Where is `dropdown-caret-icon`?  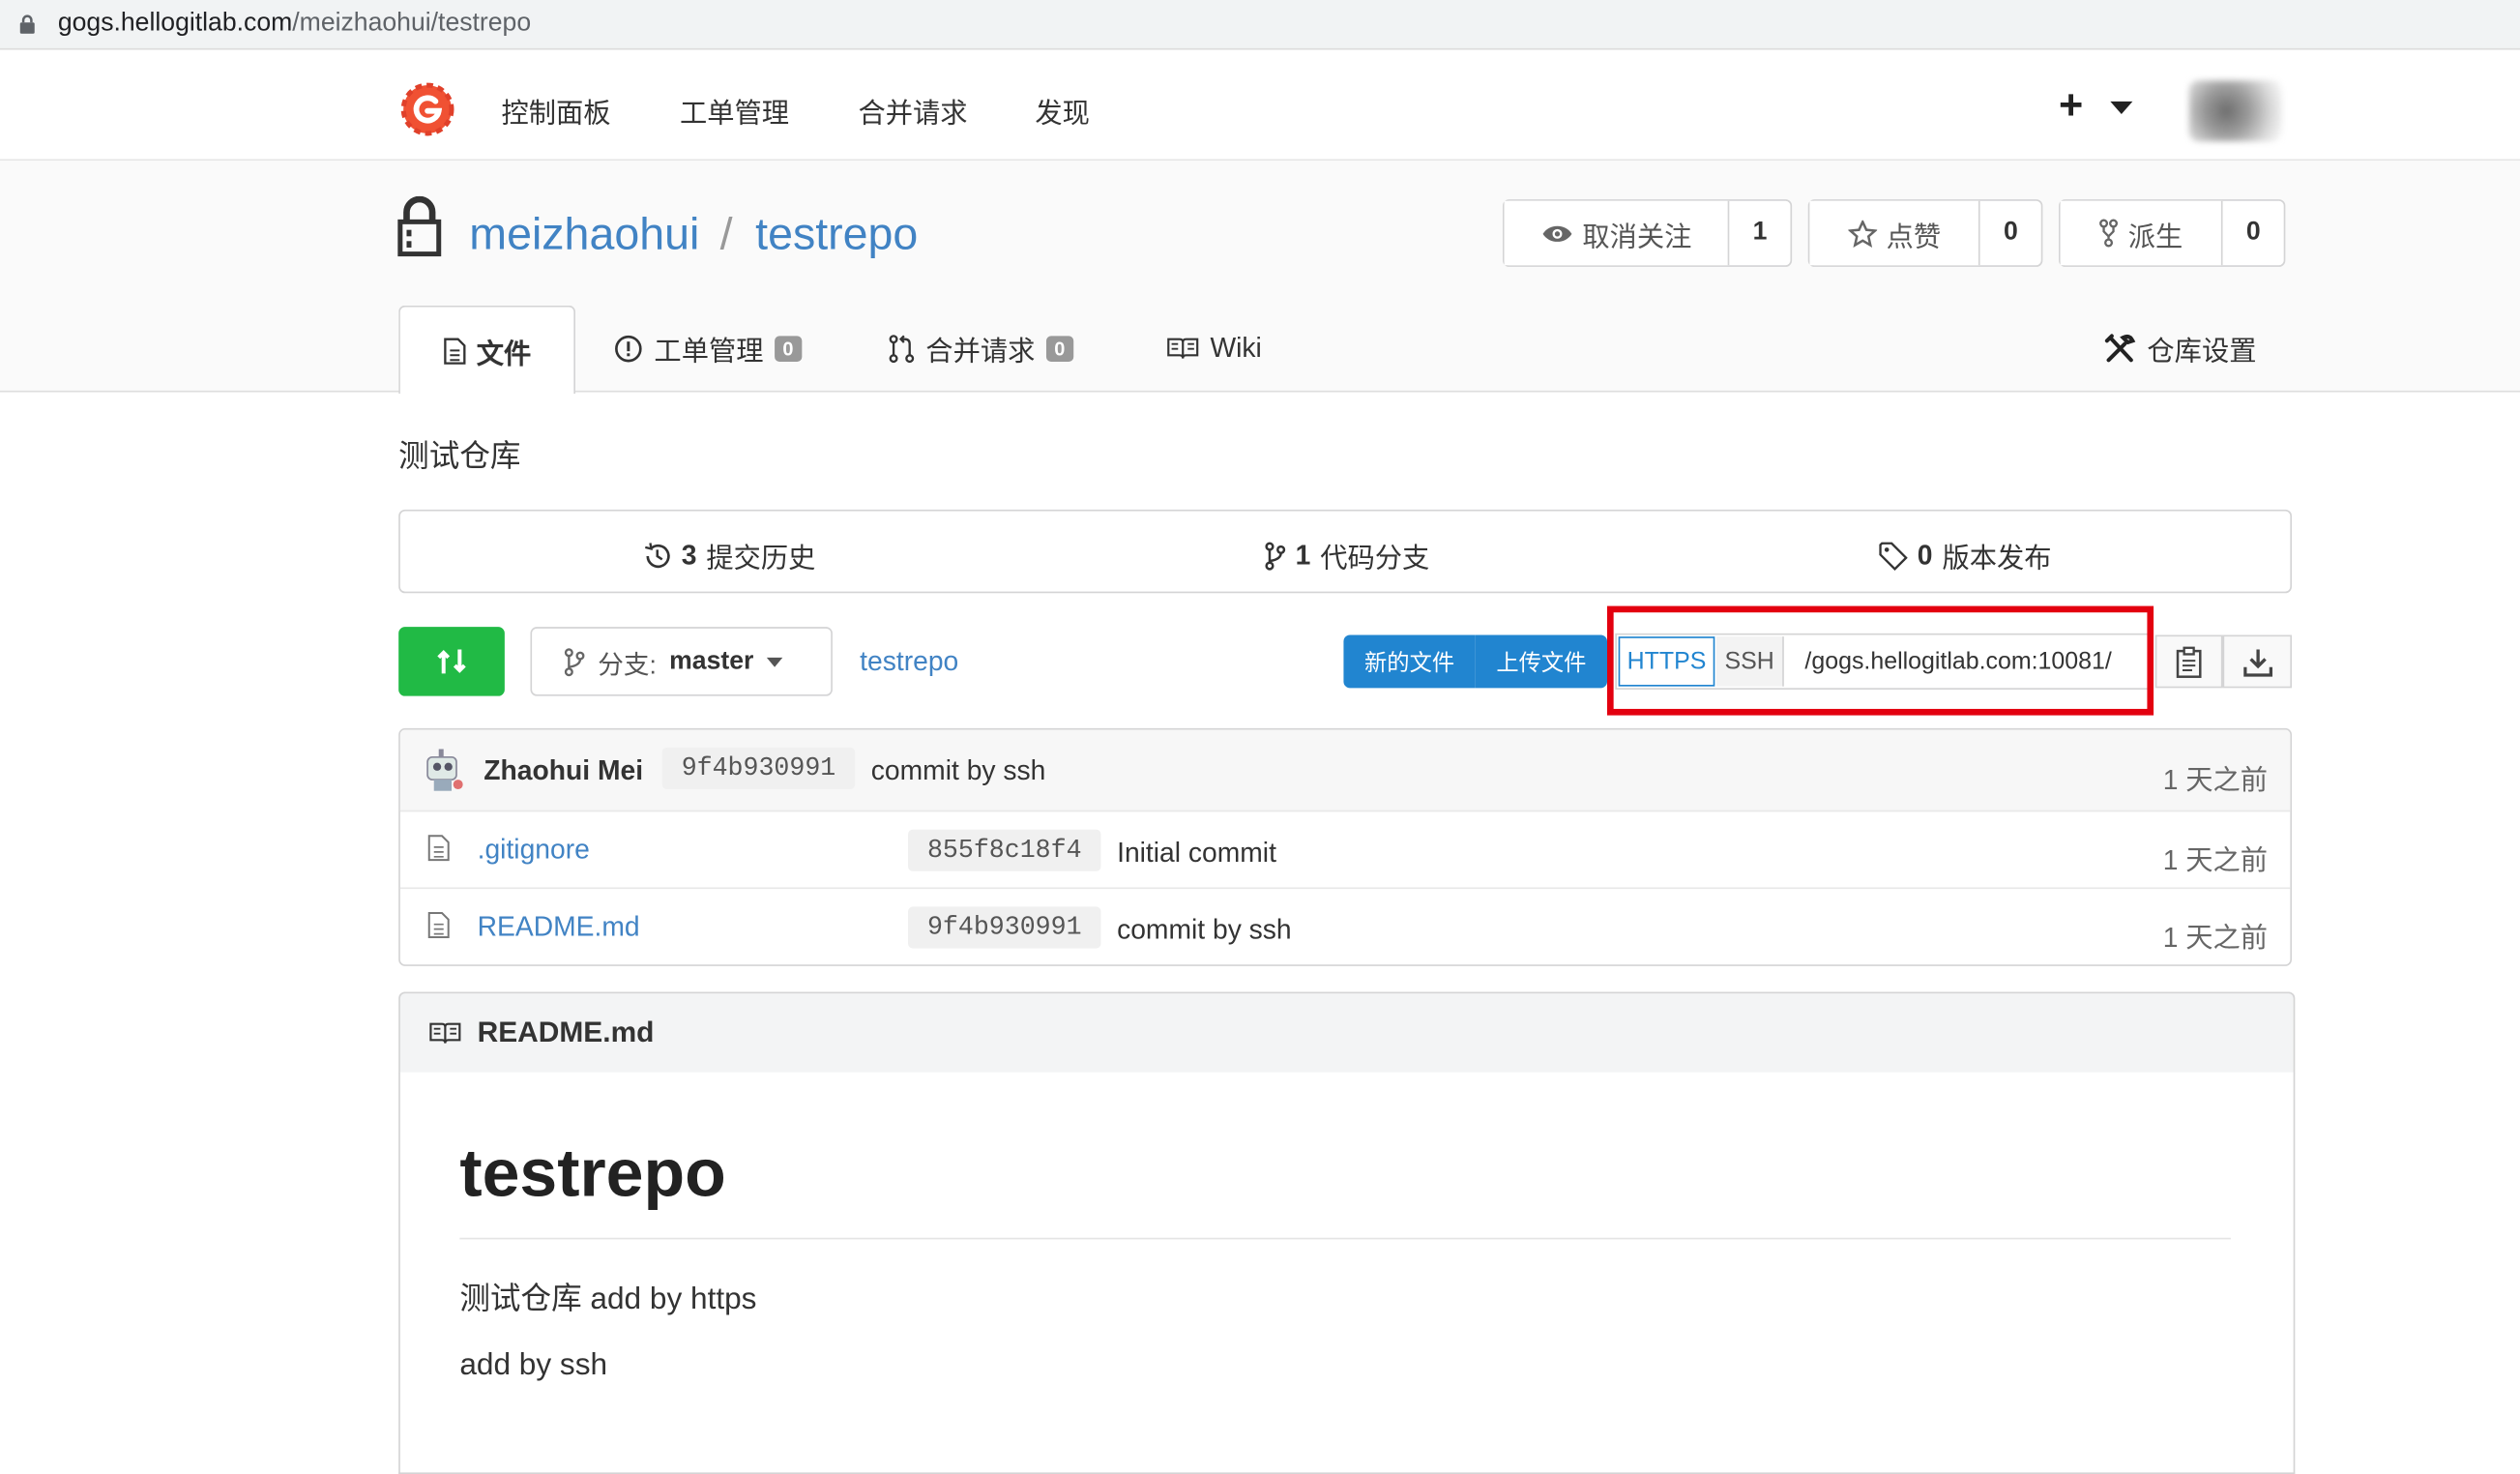 dropdown-caret-icon is located at coordinates (775, 661).